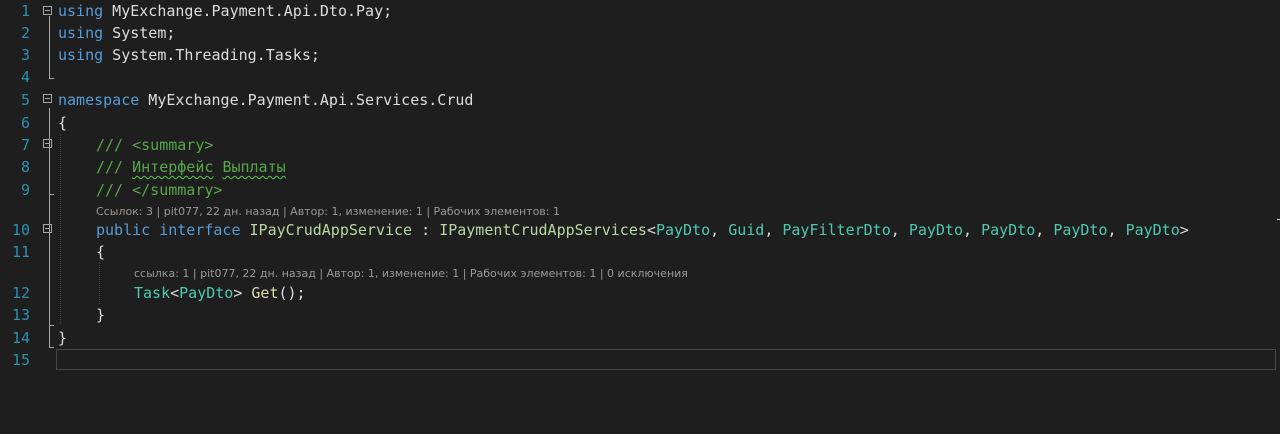 The width and height of the screenshot is (1280, 434). Describe the element at coordinates (220, 293) in the screenshot. I see `code-text: Task<PayDto> Get();` at that location.